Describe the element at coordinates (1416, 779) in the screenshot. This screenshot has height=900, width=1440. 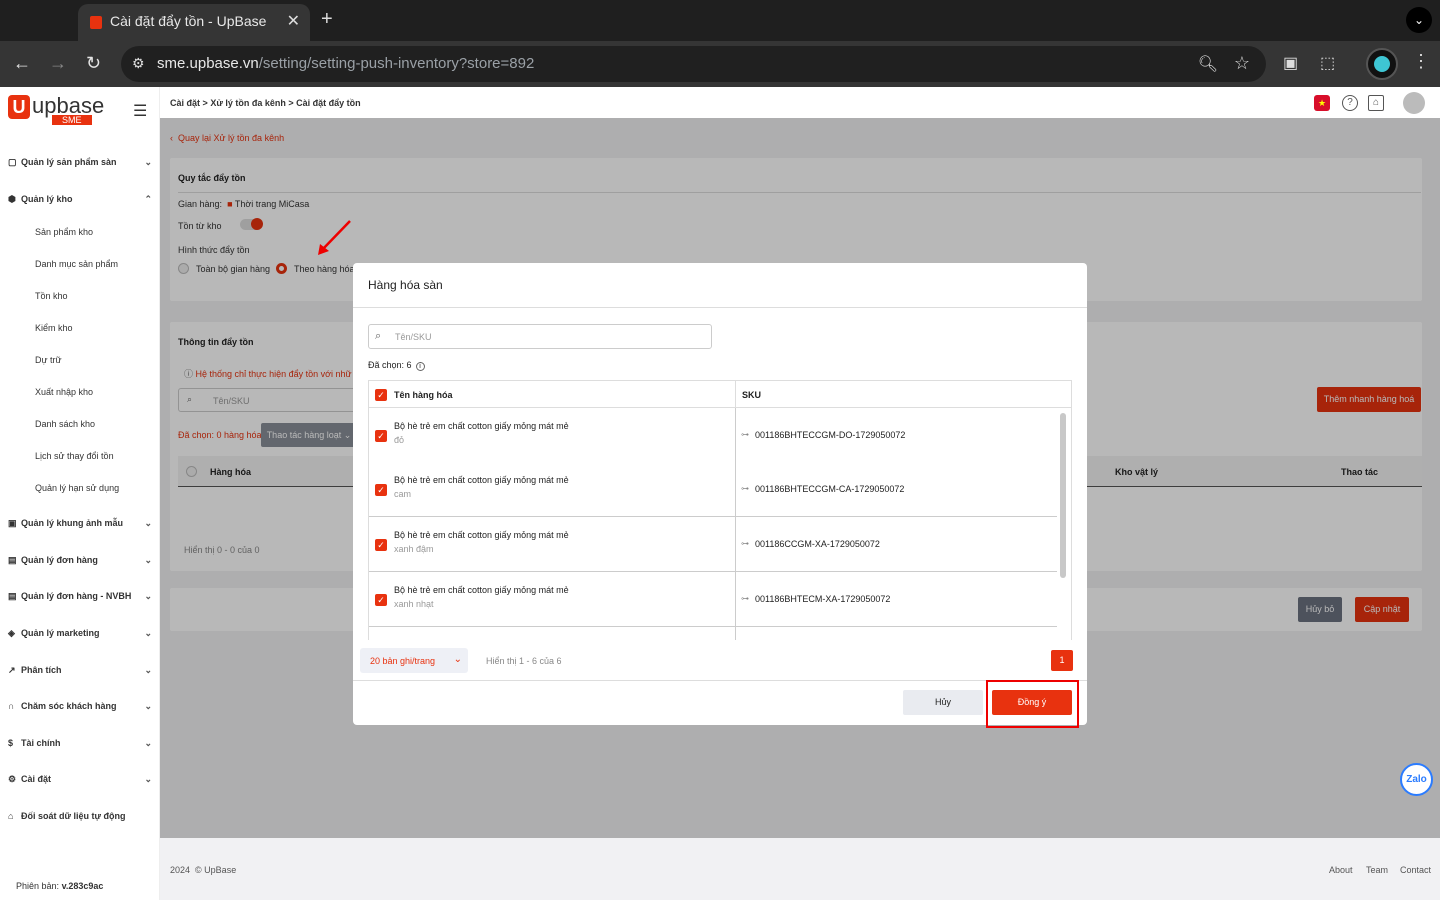
I see `zalo-chat-button: Zalo` at that location.